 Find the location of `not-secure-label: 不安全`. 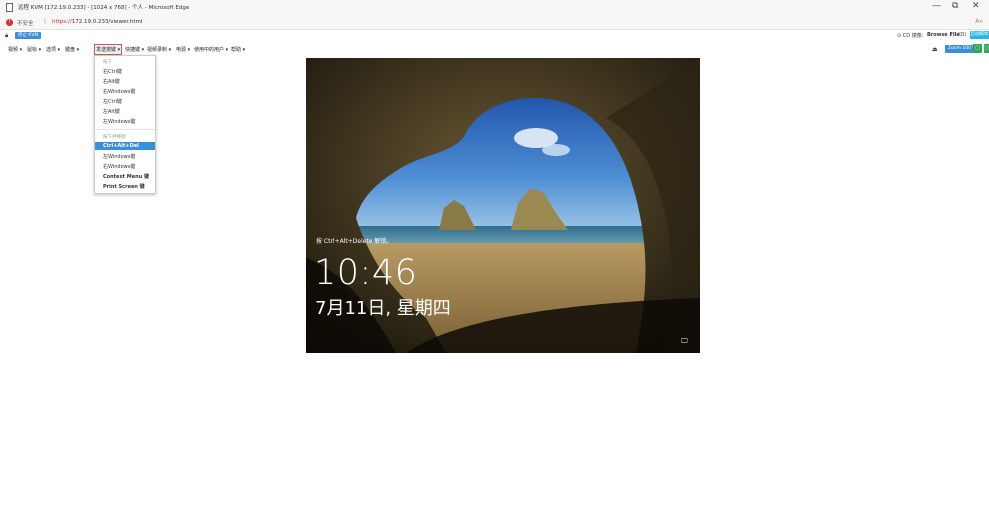

not-secure-label: 不安全 is located at coordinates (25, 23).